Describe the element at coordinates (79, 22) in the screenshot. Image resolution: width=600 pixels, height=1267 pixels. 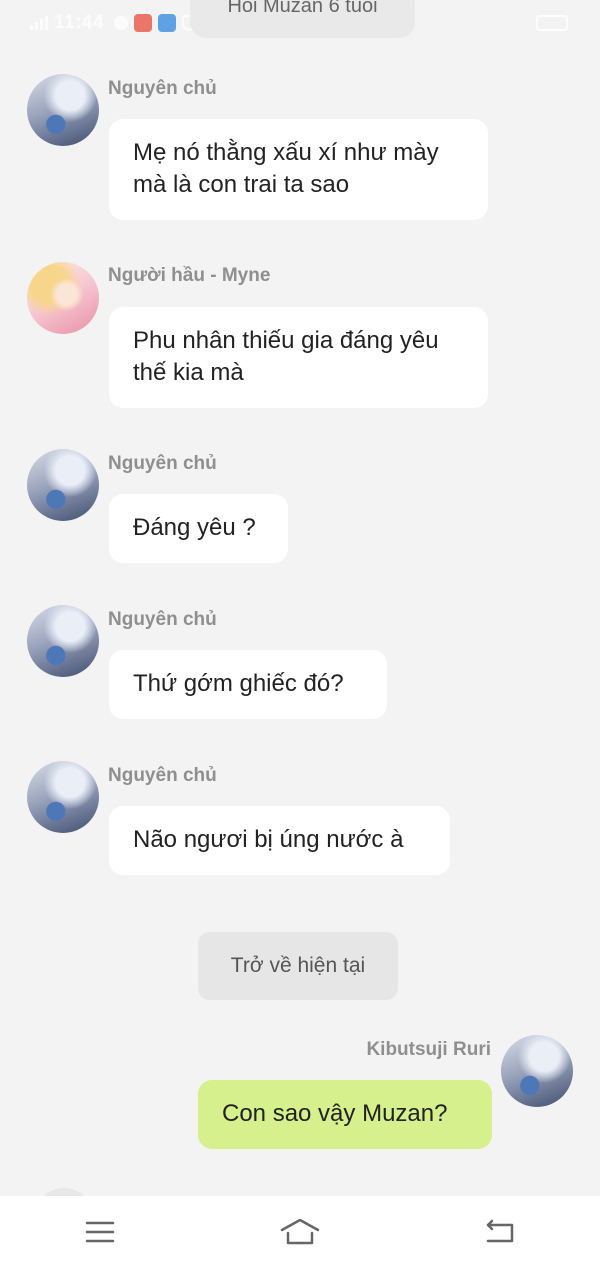
I see `status-time: 11:44` at that location.